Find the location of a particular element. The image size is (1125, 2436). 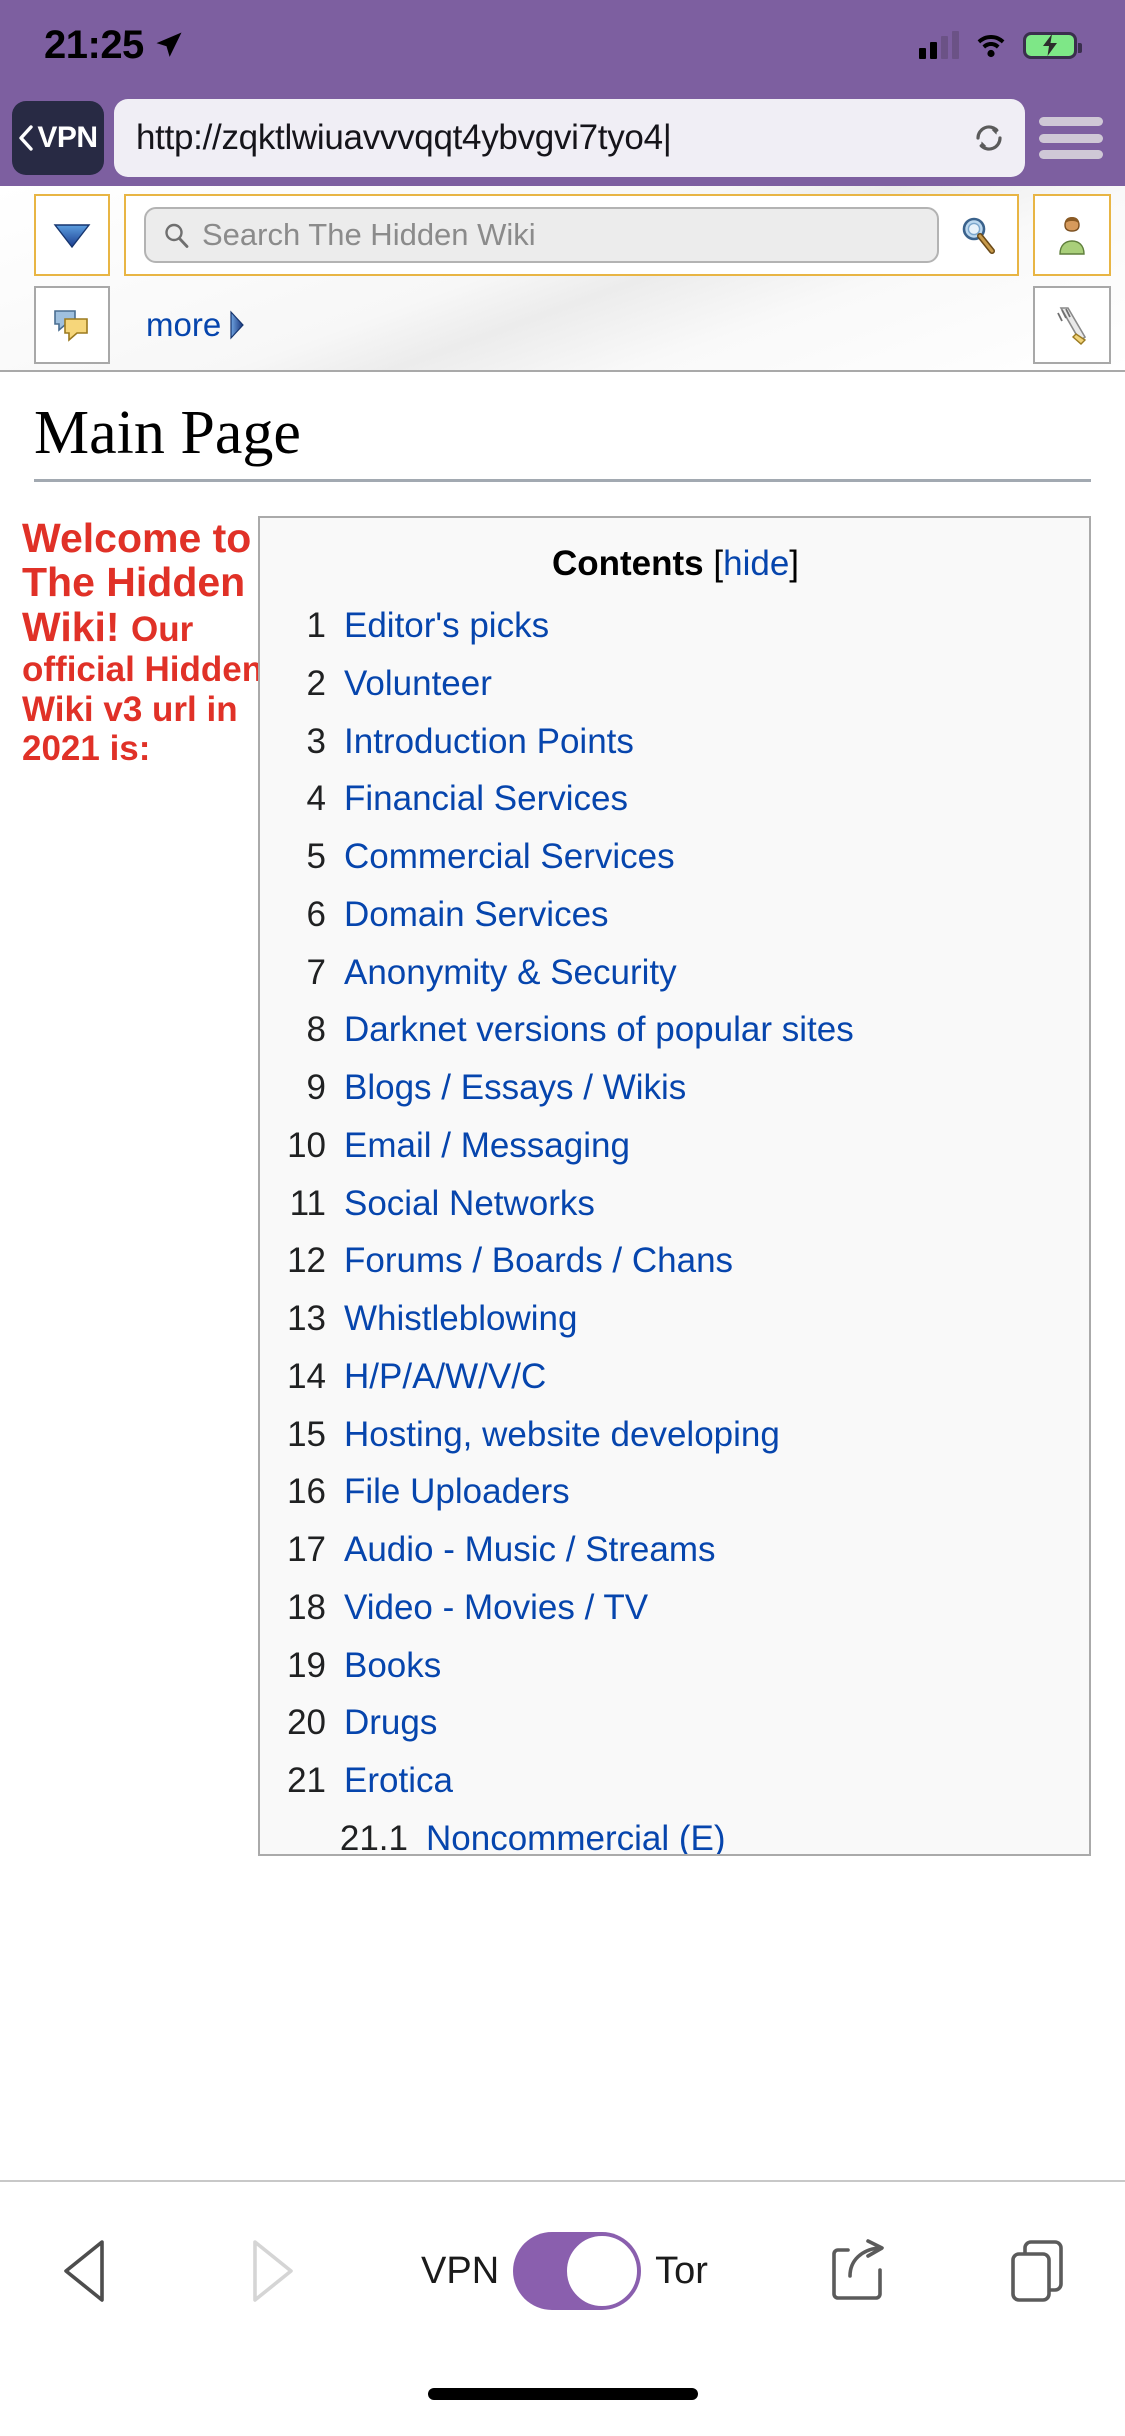

hamburger-menu-icon is located at coordinates (1071, 138).